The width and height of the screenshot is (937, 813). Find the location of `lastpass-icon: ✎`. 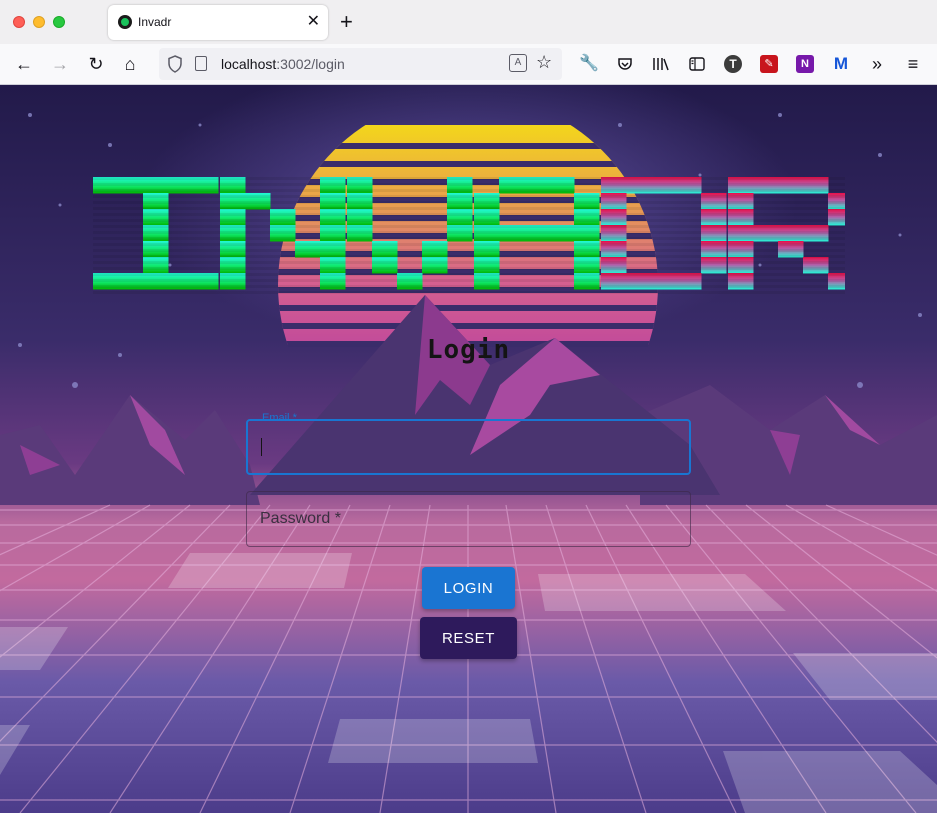

lastpass-icon: ✎ is located at coordinates (769, 64).